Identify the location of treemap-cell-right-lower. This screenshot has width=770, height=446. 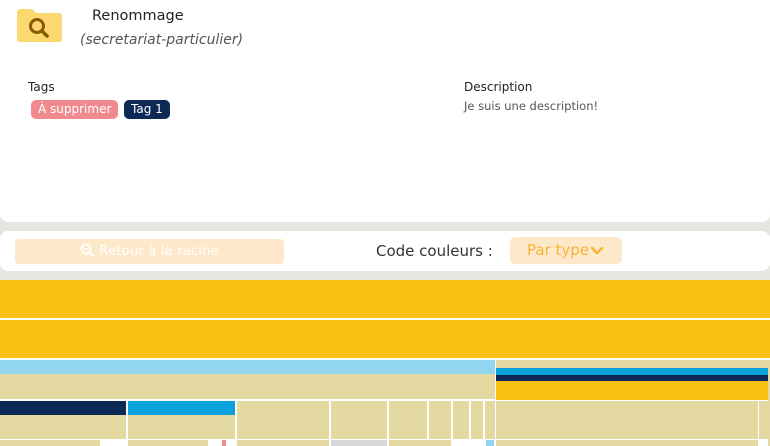
(627, 420).